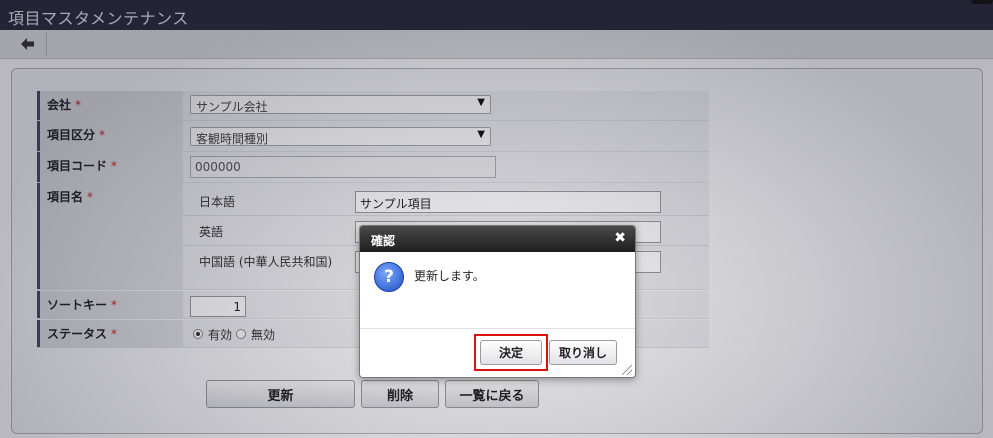  I want to click on item-category-row: 項目区分 * 客観時間種別 ▼, so click(373, 136).